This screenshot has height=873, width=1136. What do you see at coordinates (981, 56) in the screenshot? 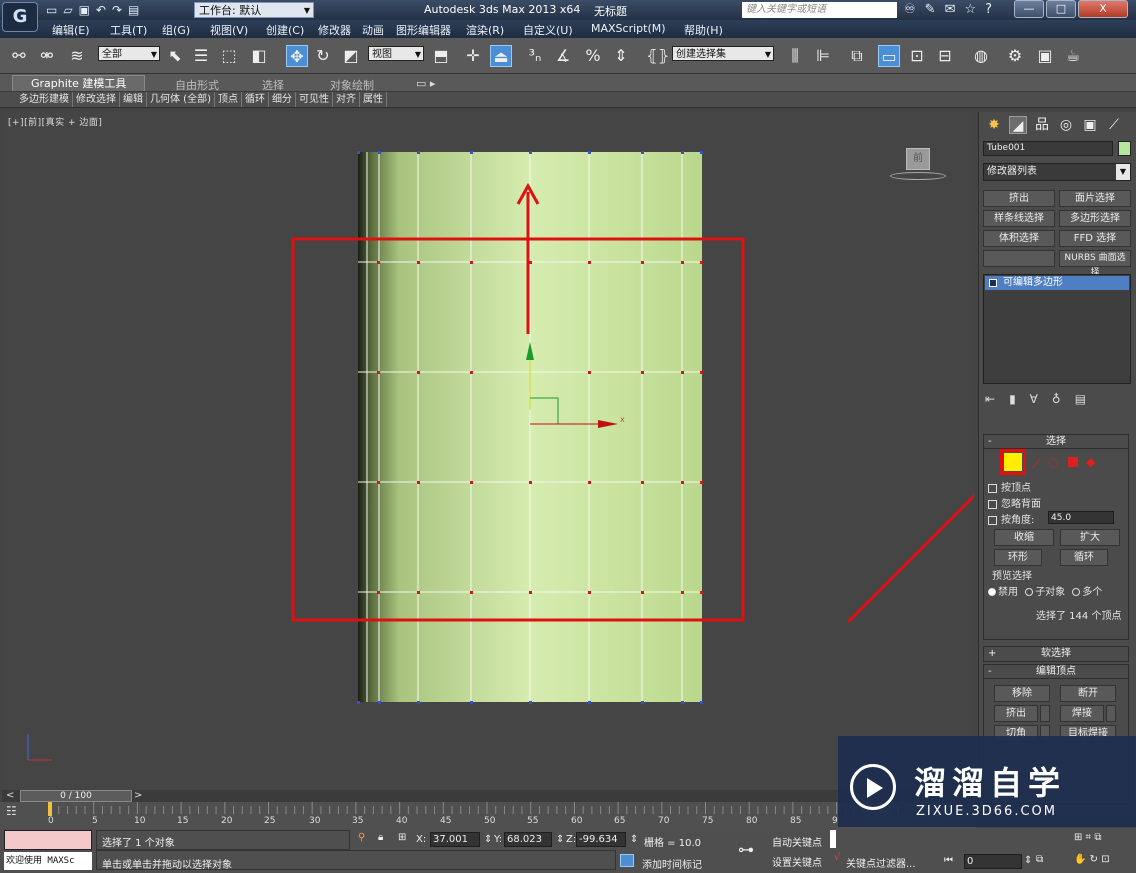
I see `material-editor-icon: ◍` at bounding box center [981, 56].